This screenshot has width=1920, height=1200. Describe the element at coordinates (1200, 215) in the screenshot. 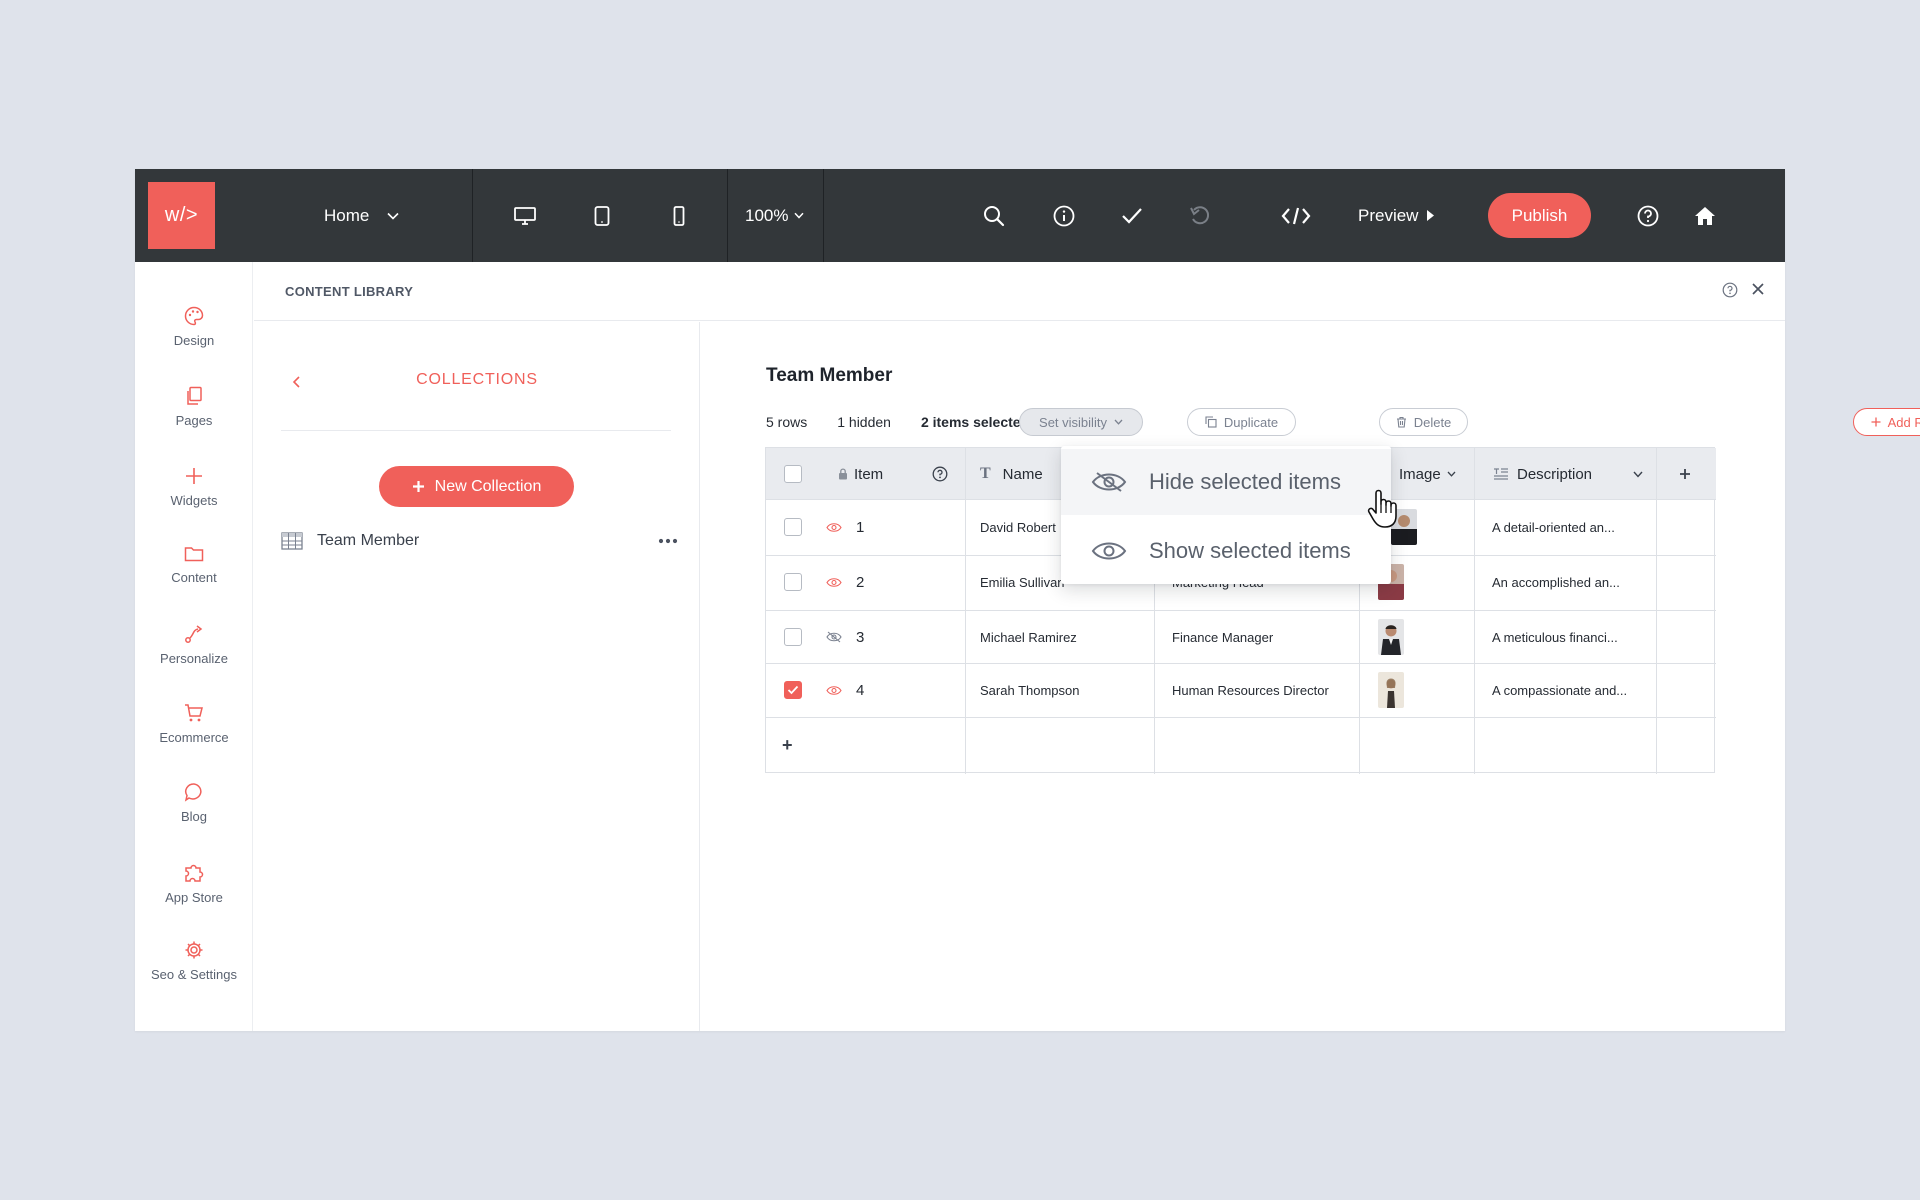

I see `undo-button` at that location.